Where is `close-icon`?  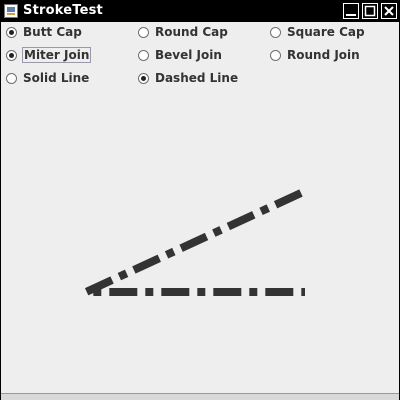 close-icon is located at coordinates (389, 11).